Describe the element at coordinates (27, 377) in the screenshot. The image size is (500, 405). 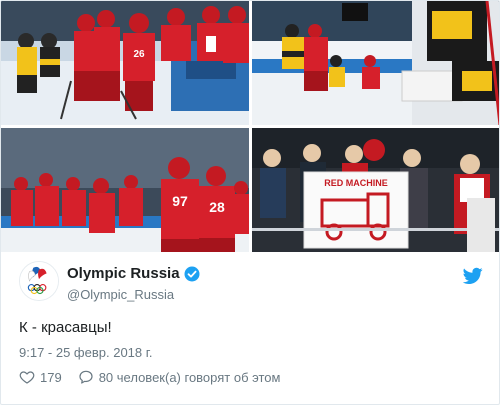
I see `heart-icon` at that location.